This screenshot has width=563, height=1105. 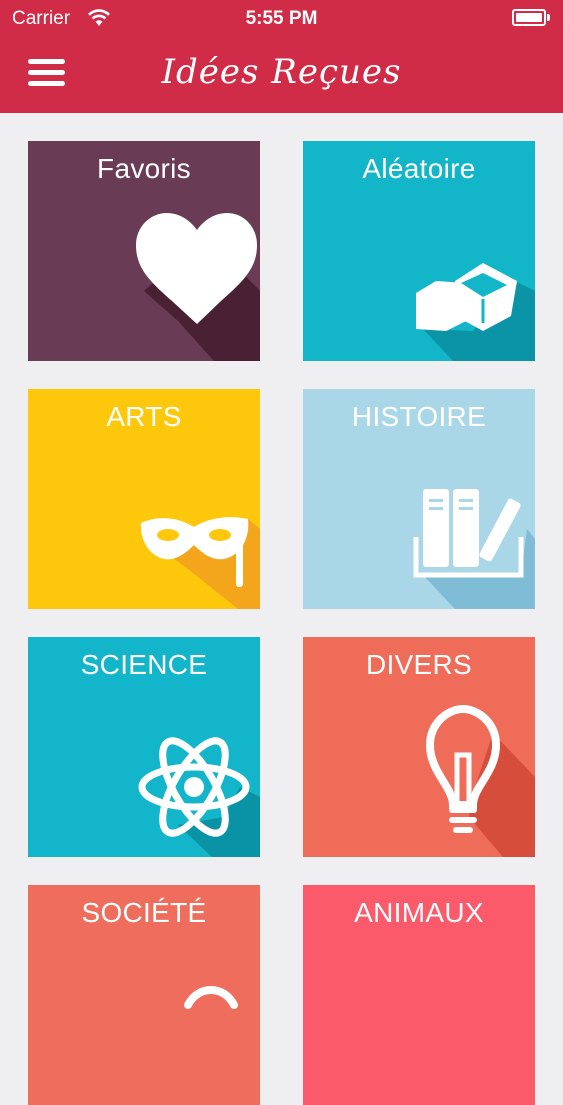 I want to click on tile-label: ANIMAUX, so click(x=419, y=912).